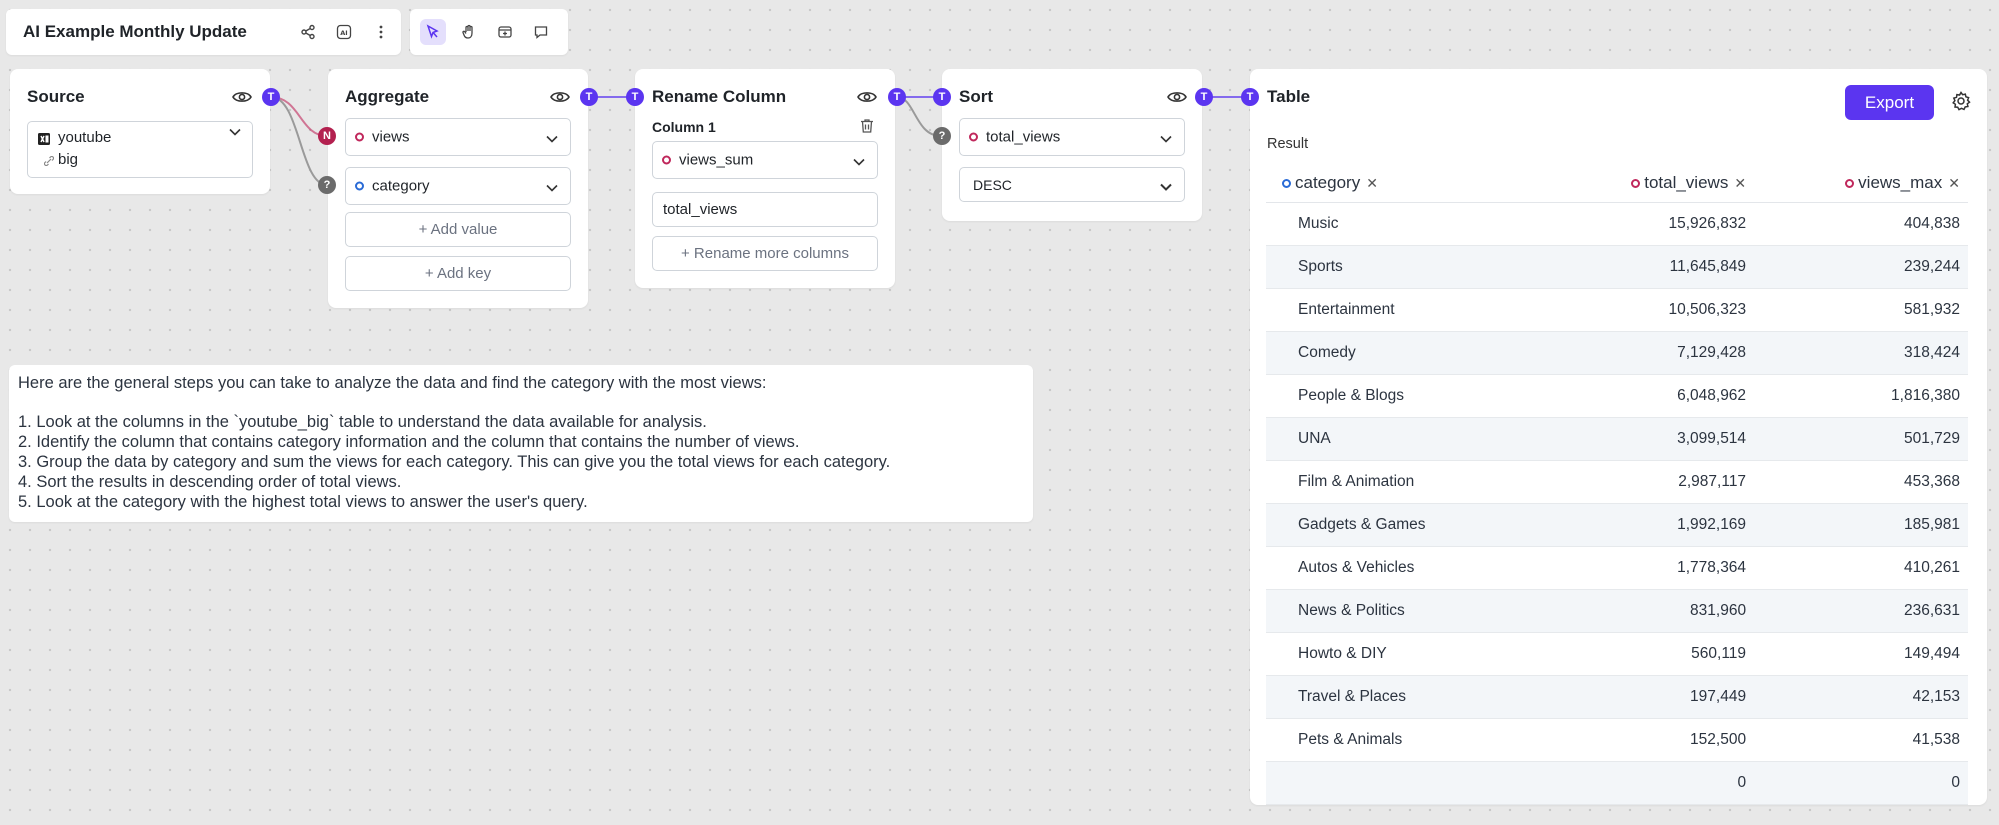 The width and height of the screenshot is (1999, 825). I want to click on cell-category: Gadgets & Games, so click(1403, 525).